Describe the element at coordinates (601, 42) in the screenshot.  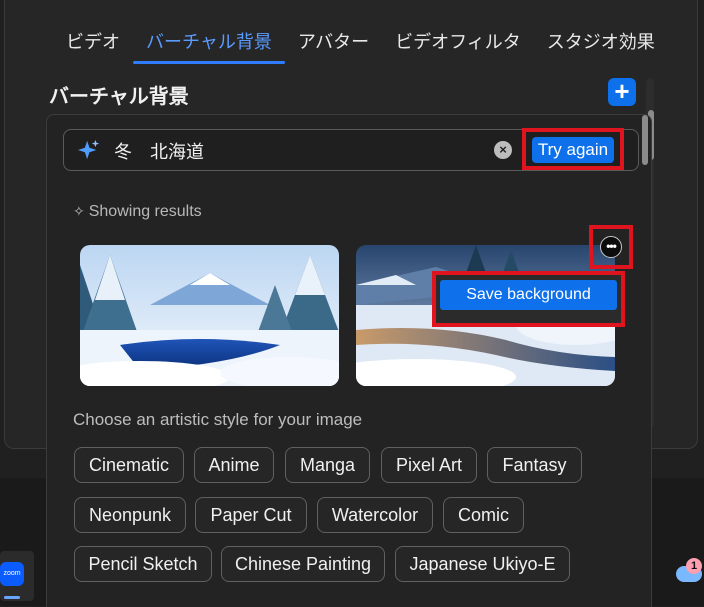
I see `tab-studio-effects: スタジオ効果` at that location.